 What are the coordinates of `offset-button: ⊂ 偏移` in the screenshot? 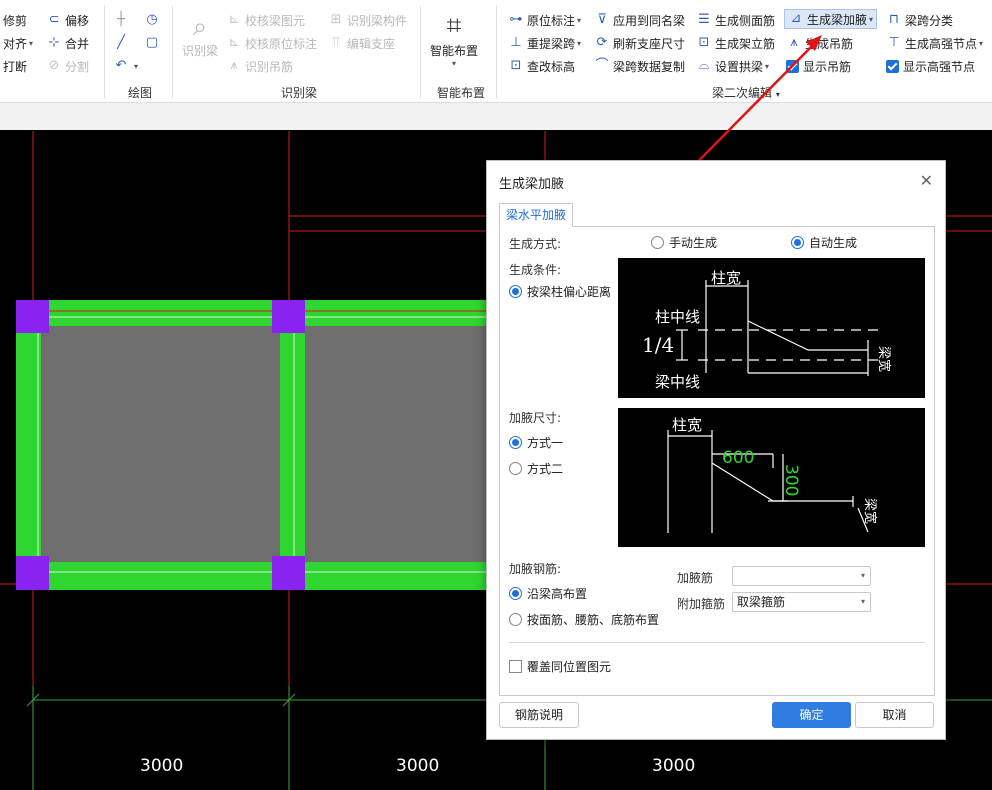 It's located at (67, 20).